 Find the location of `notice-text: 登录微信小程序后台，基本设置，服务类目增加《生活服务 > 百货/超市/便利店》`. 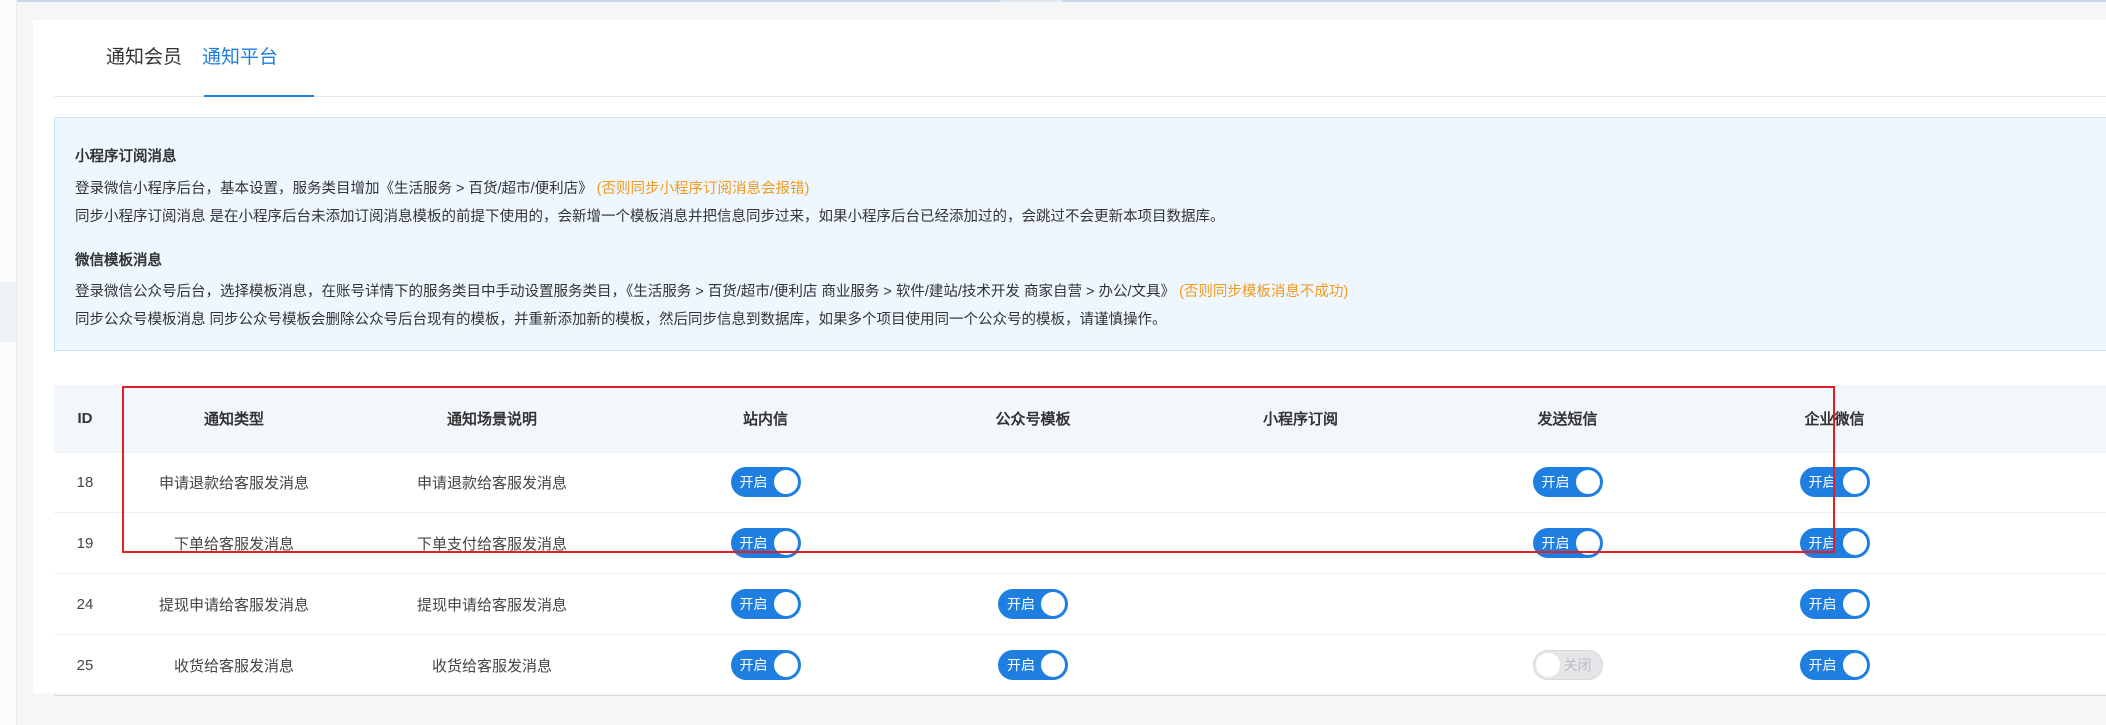

notice-text: 登录微信小程序后台，基本设置，服务类目增加《生活服务 > 百货/超市/便利店》 is located at coordinates (334, 189).